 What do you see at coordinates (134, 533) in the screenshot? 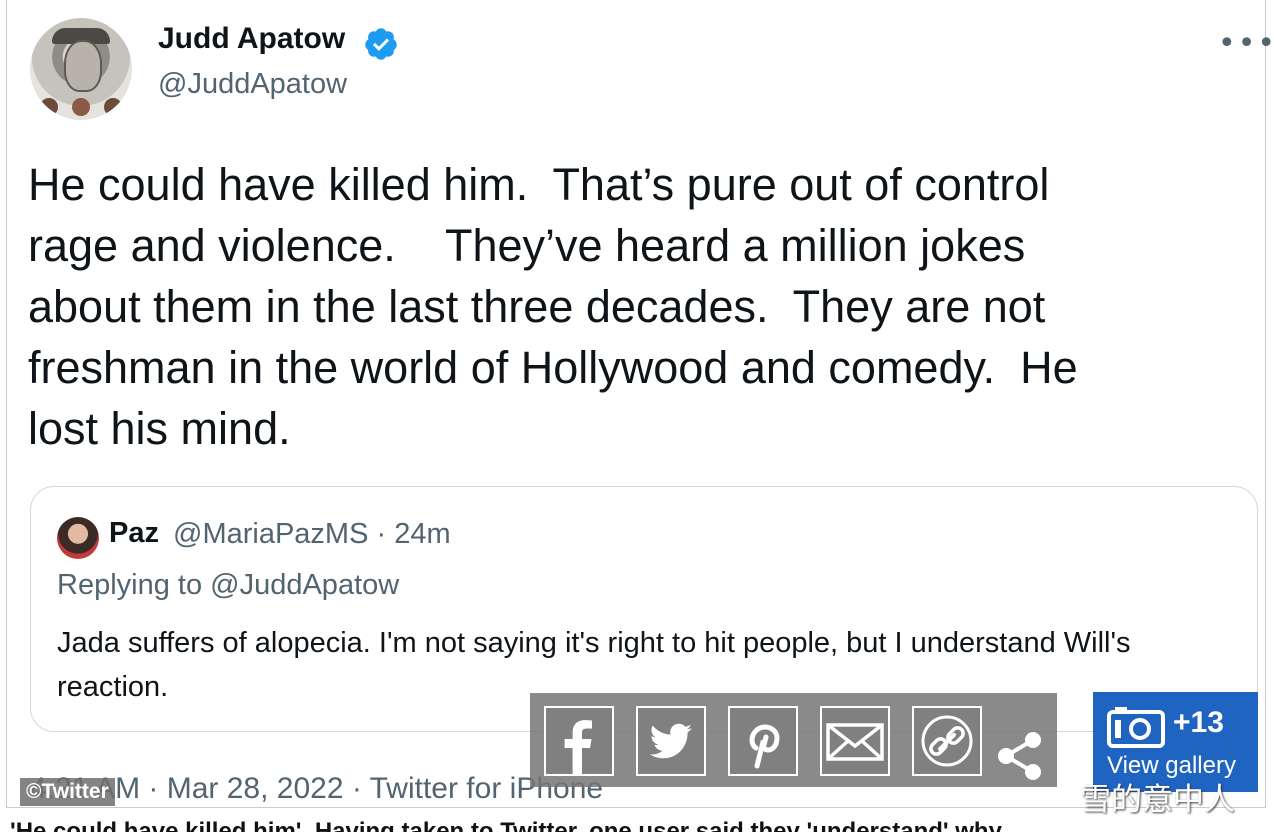
I see `quote-author-name: Paz` at bounding box center [134, 533].